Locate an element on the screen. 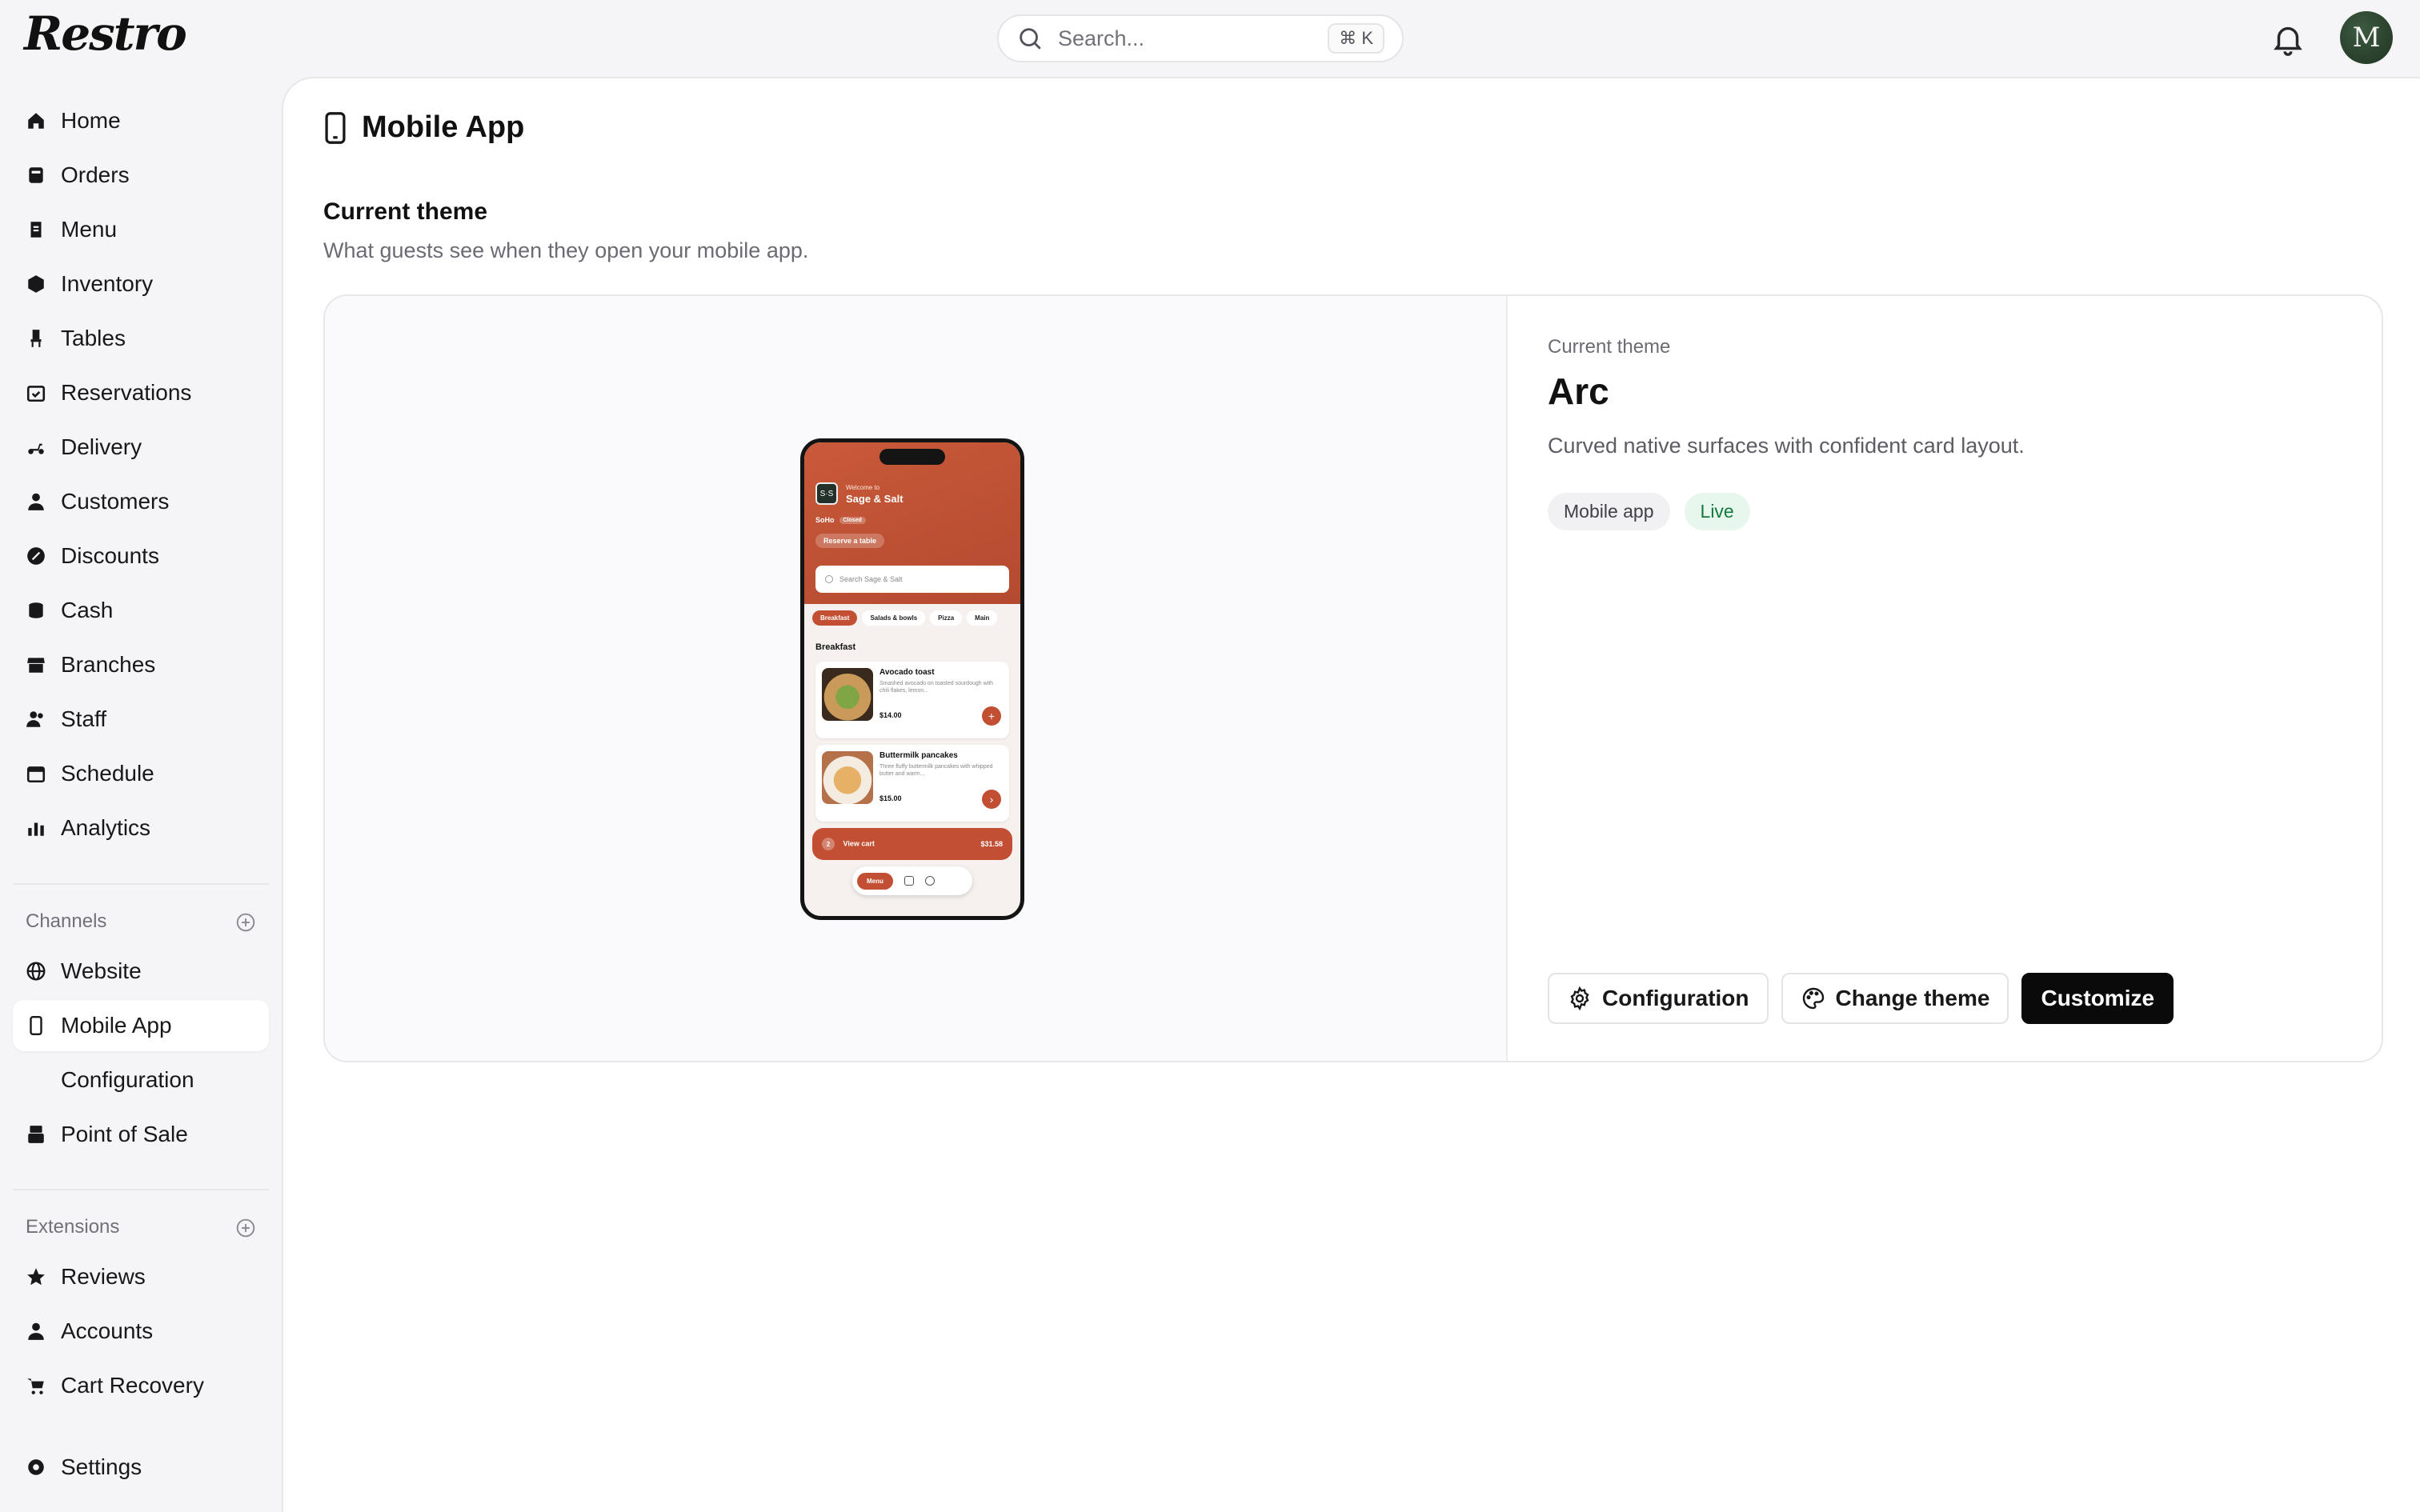  calendar-check-icon is located at coordinates (36, 394).